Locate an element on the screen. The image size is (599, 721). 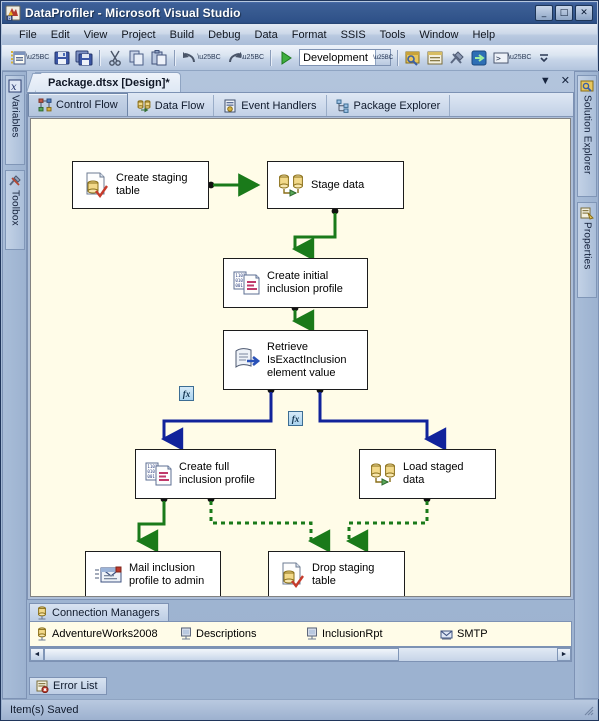
tab-package-explorer: Package Explorer is located at coordinates (389, 105).